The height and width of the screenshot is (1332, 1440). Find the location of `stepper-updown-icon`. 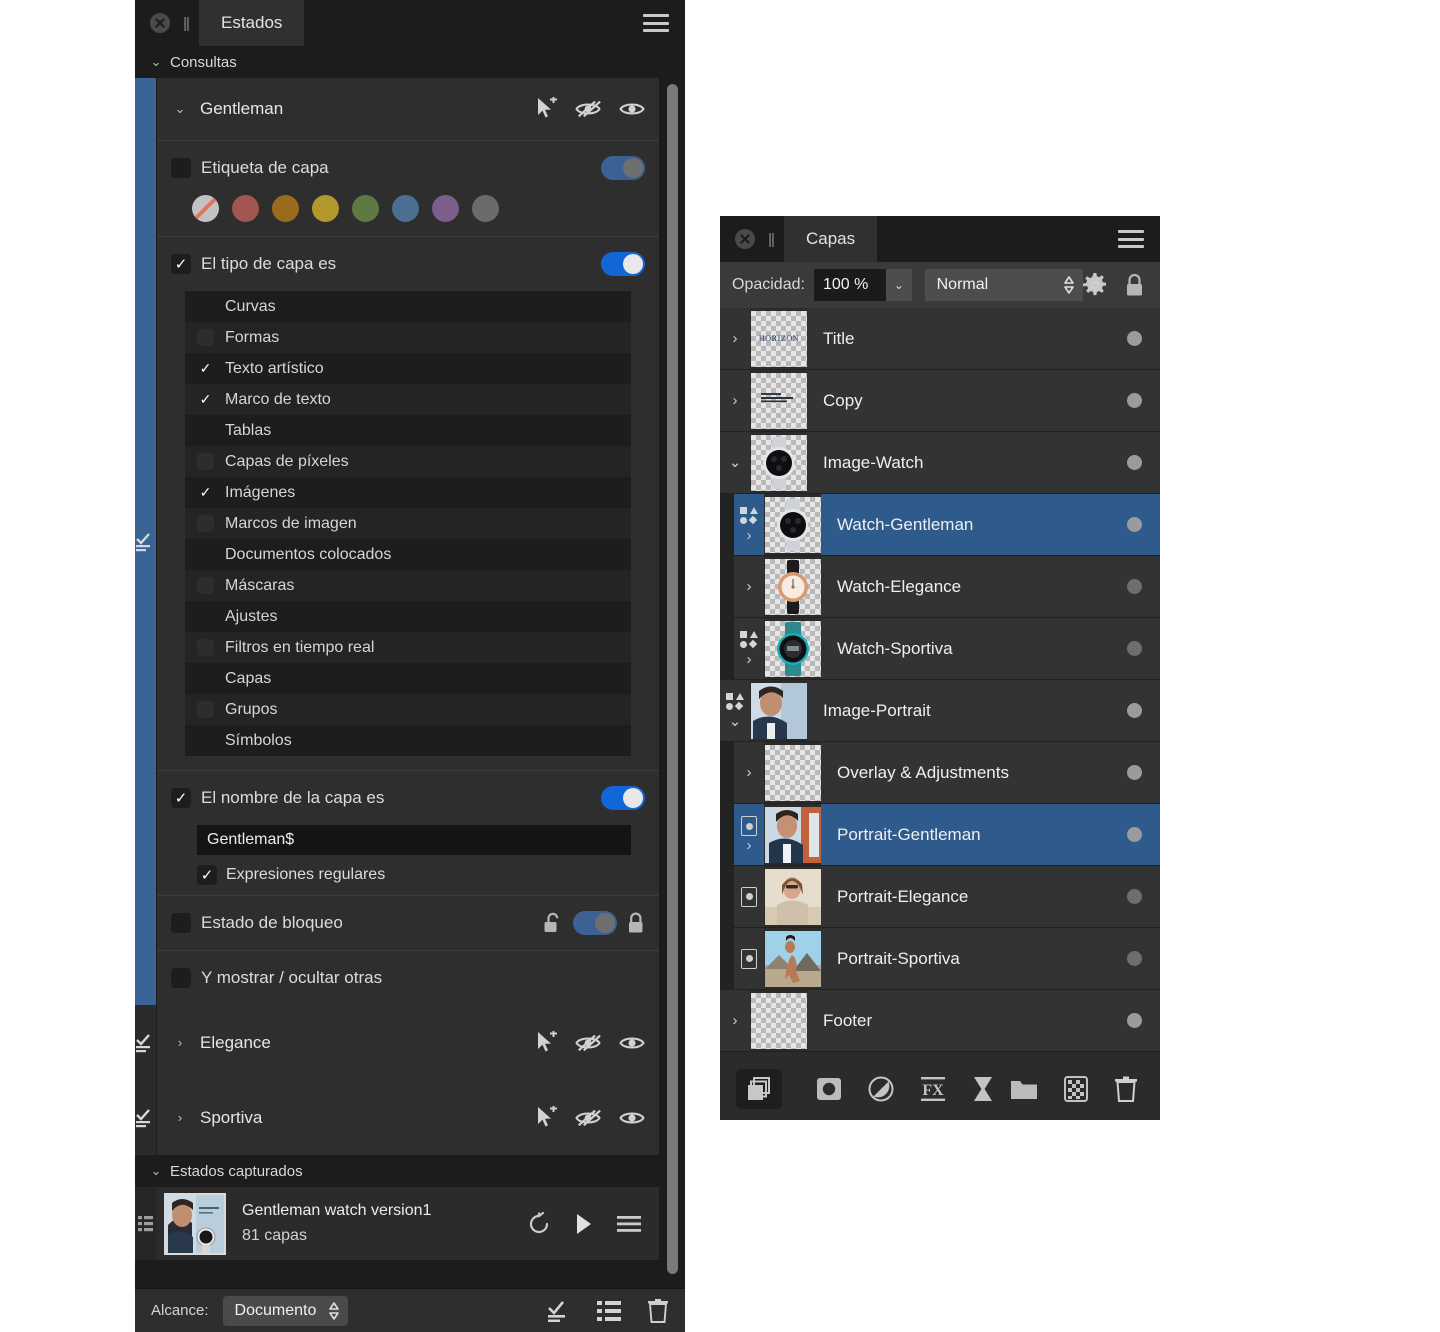

stepper-updown-icon is located at coordinates (1069, 285).